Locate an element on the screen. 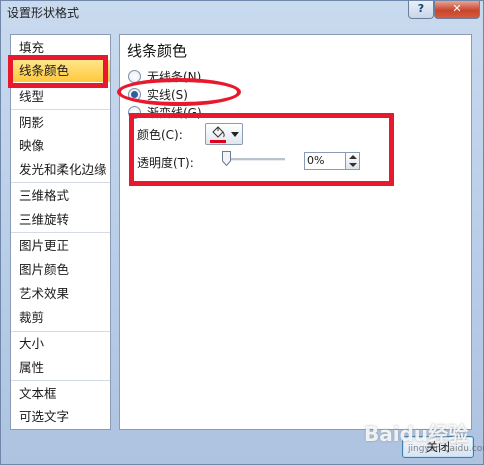 This screenshot has height=465, width=484. transparency-slider-track is located at coordinates (255, 159).